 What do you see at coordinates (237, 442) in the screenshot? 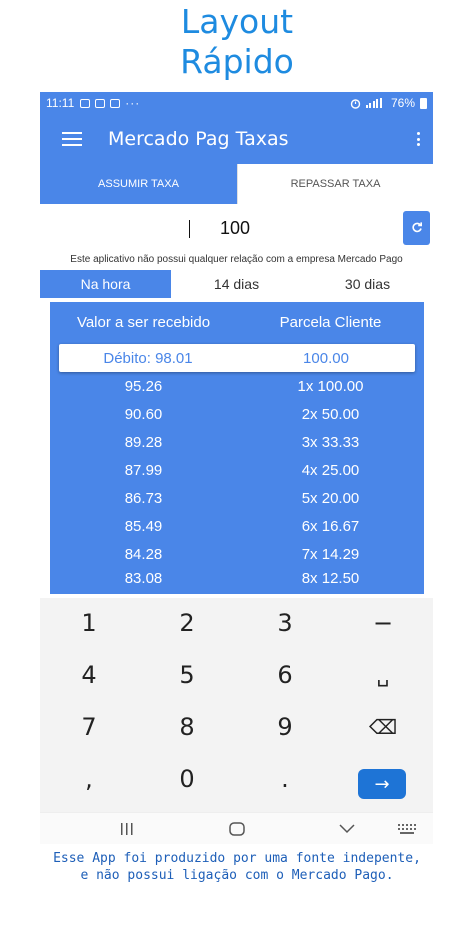
I see `table-row: 89.28 3x 33.33` at bounding box center [237, 442].